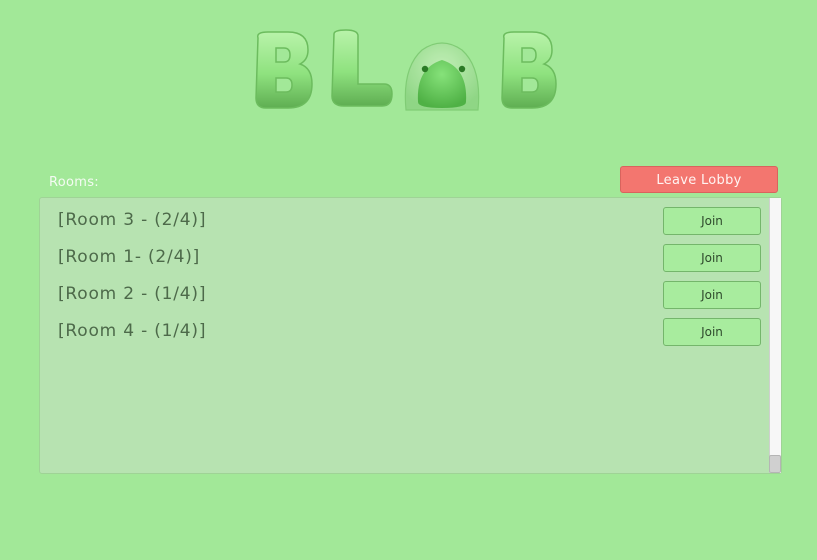 The height and width of the screenshot is (560, 817). What do you see at coordinates (403, 332) in the screenshot?
I see `room-row: [Room 4 - (1/4)] Join` at bounding box center [403, 332].